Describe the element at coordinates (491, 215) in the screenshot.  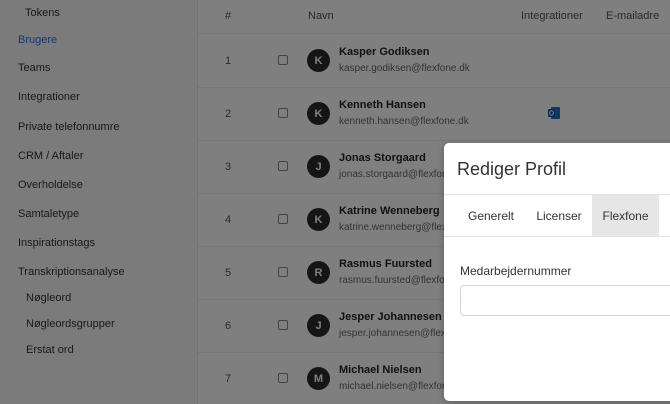
I see `tab-generelt: Generelt` at that location.